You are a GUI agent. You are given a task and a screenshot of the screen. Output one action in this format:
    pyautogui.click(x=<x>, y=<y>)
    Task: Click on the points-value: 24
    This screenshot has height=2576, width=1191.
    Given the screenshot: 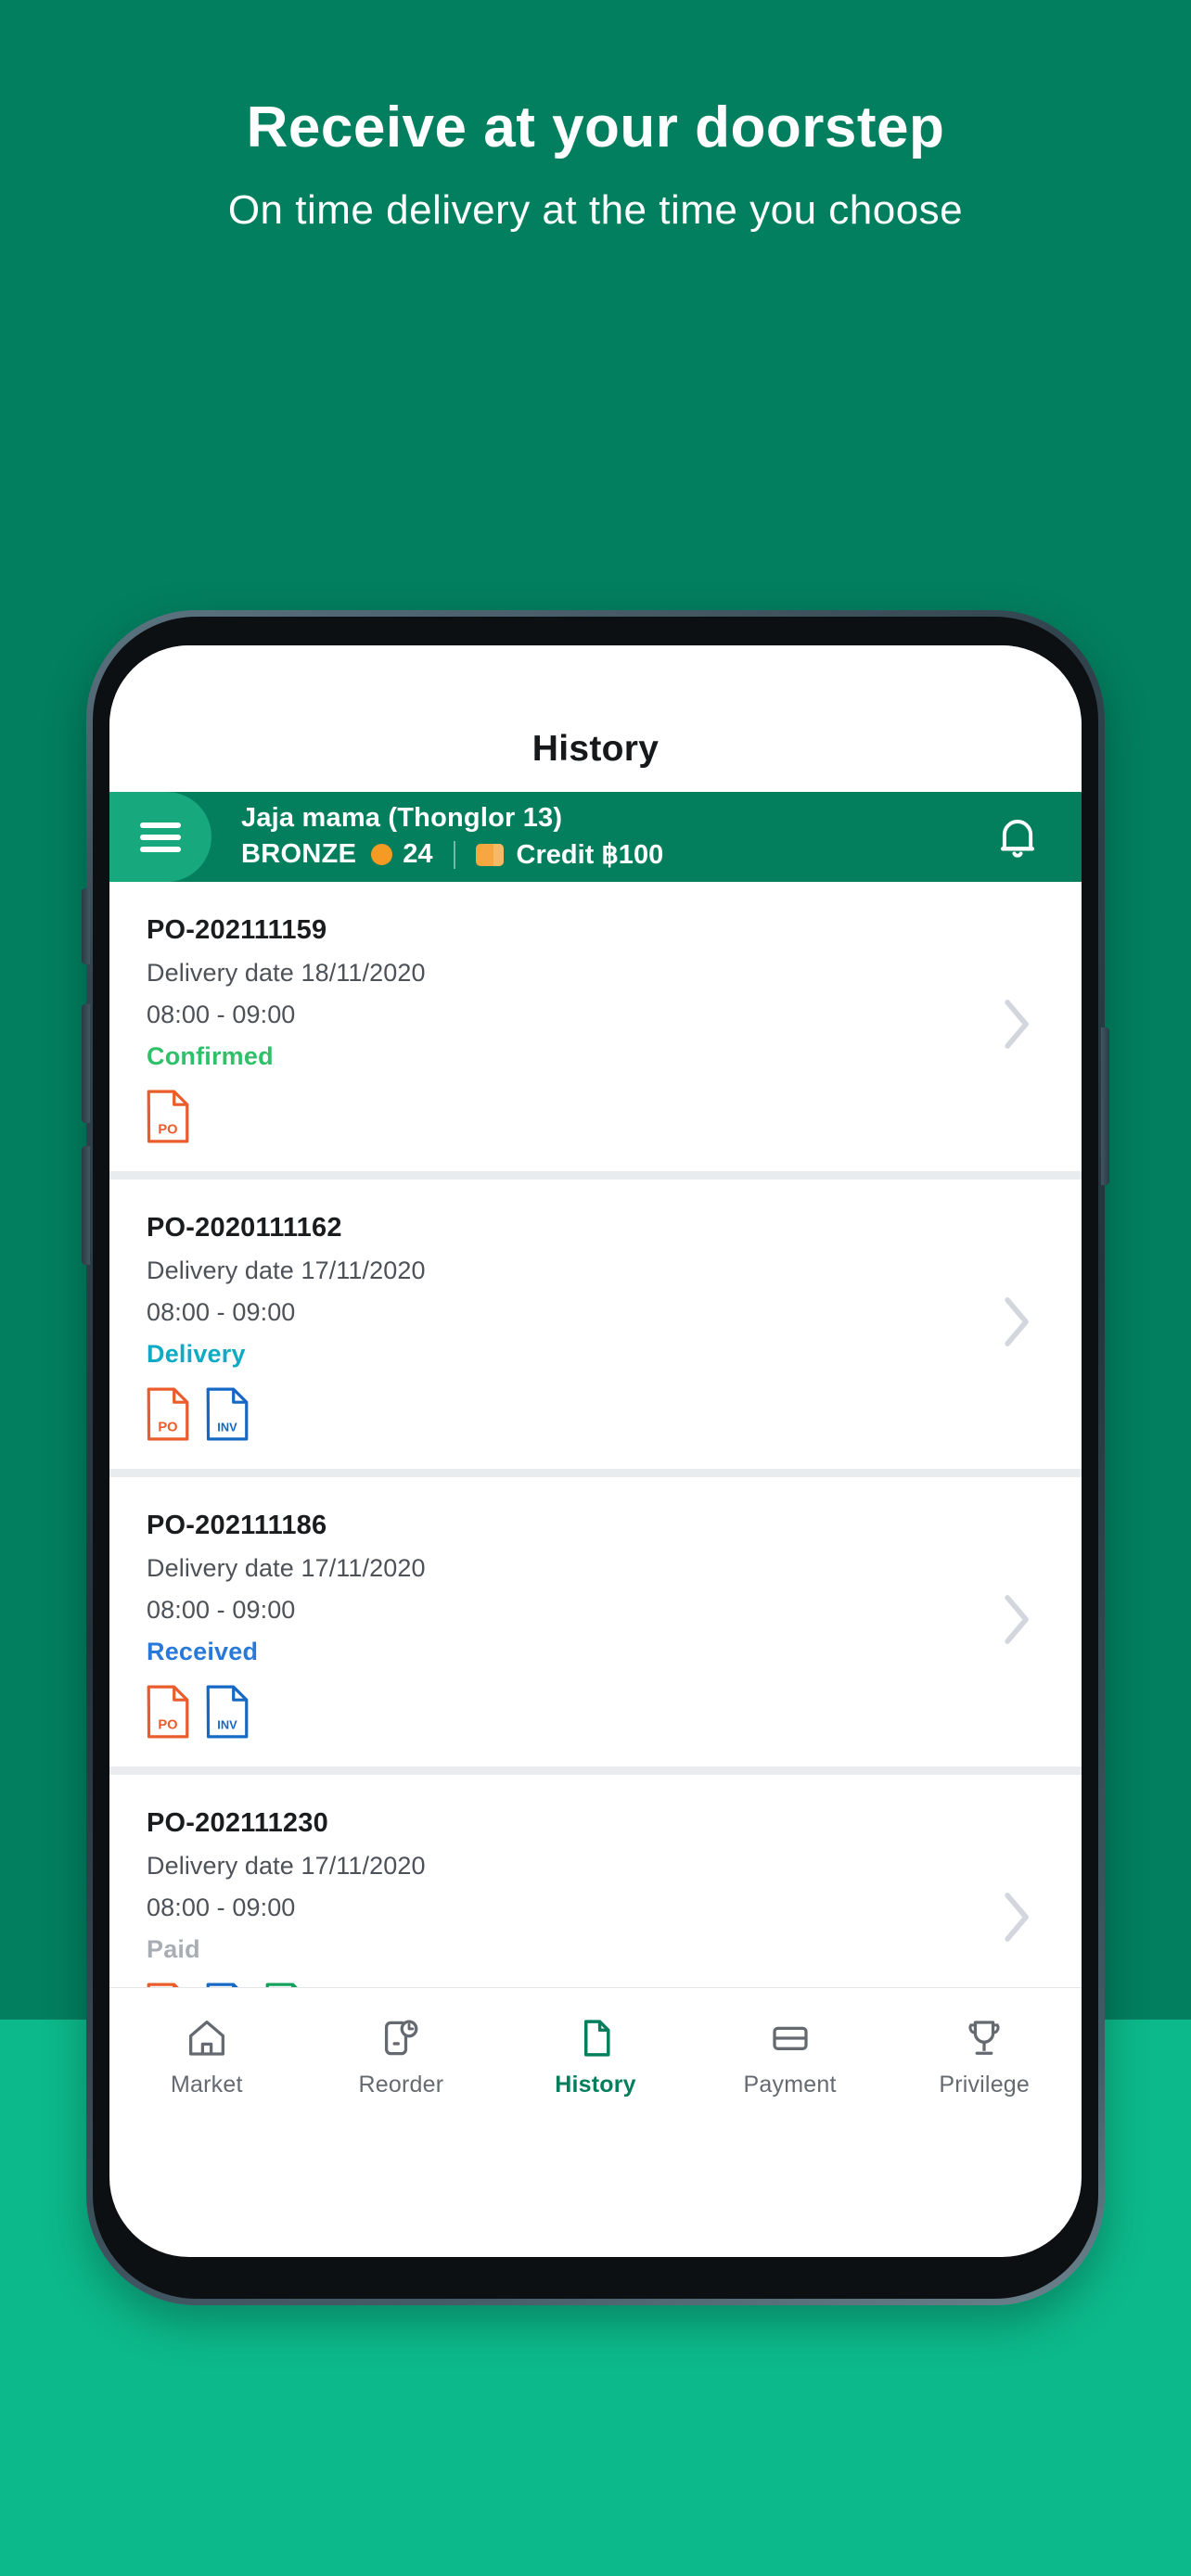 What is the action you would take?
    pyautogui.click(x=418, y=854)
    